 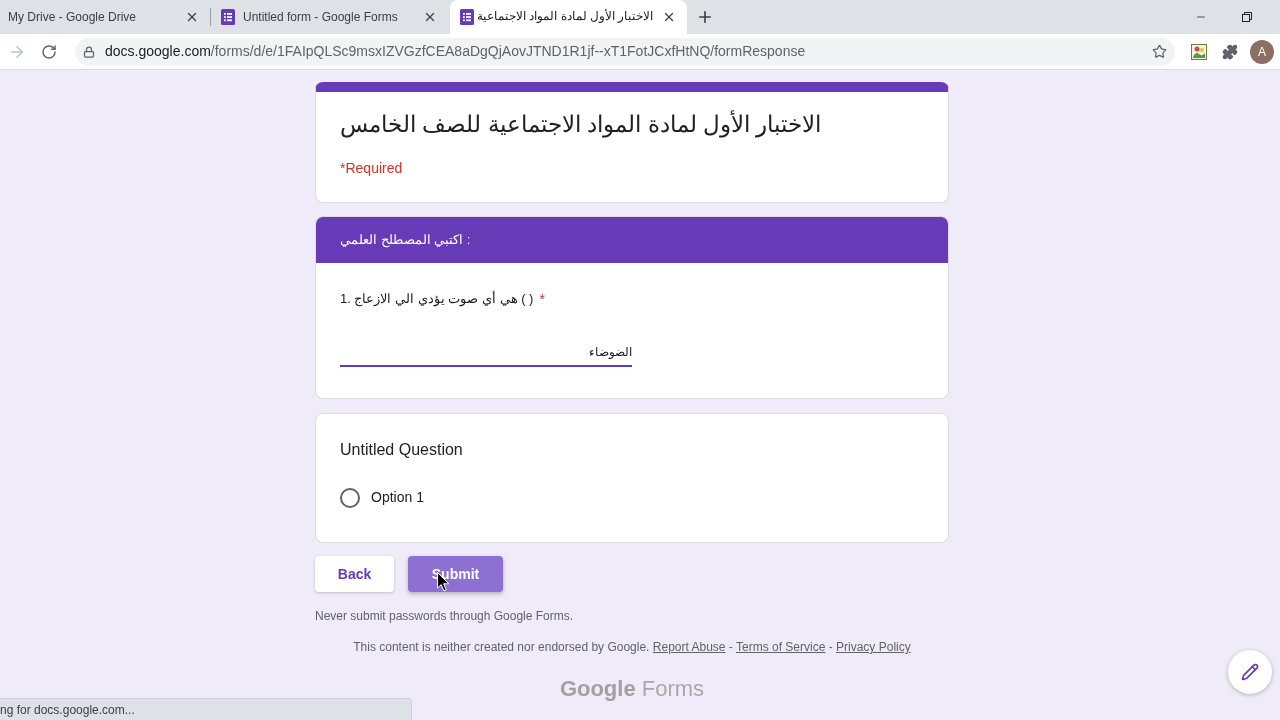 I want to click on edit-response-button, so click(x=1250, y=672).